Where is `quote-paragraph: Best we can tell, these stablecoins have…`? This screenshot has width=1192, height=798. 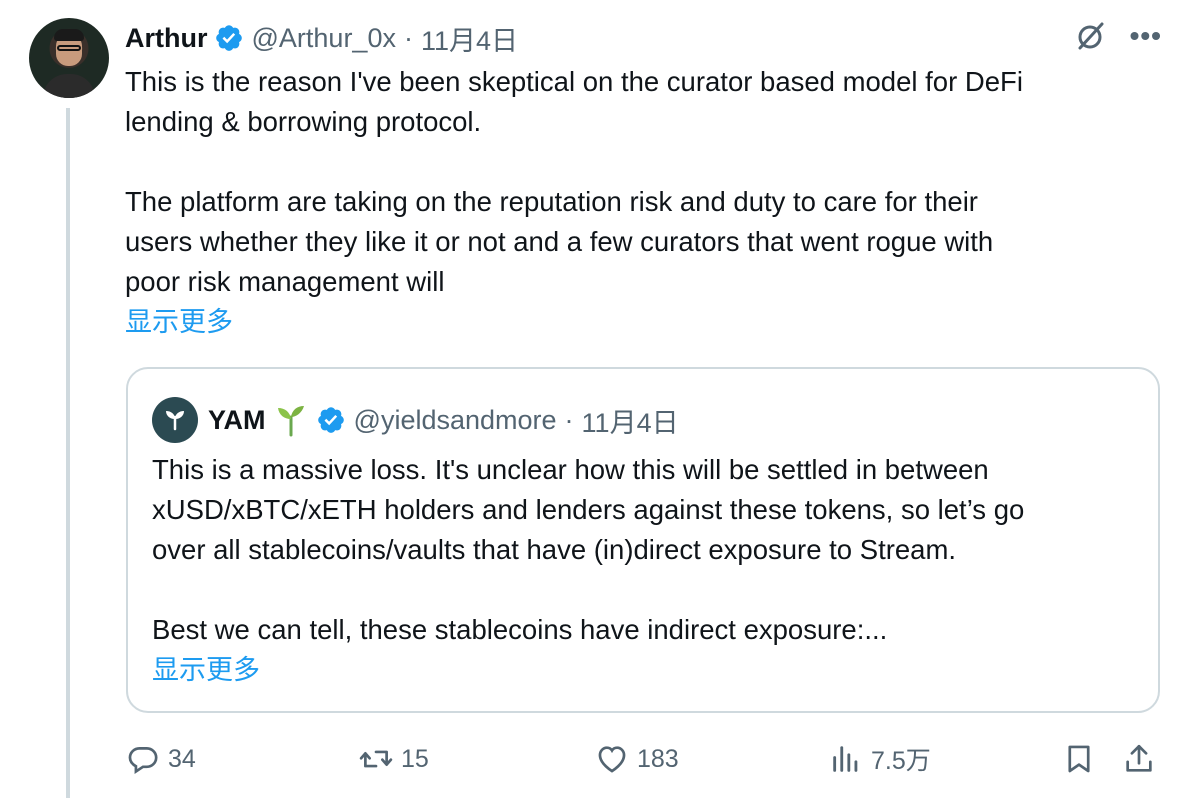
quote-paragraph: Best we can tell, these stablecoins have… is located at coordinates (520, 629).